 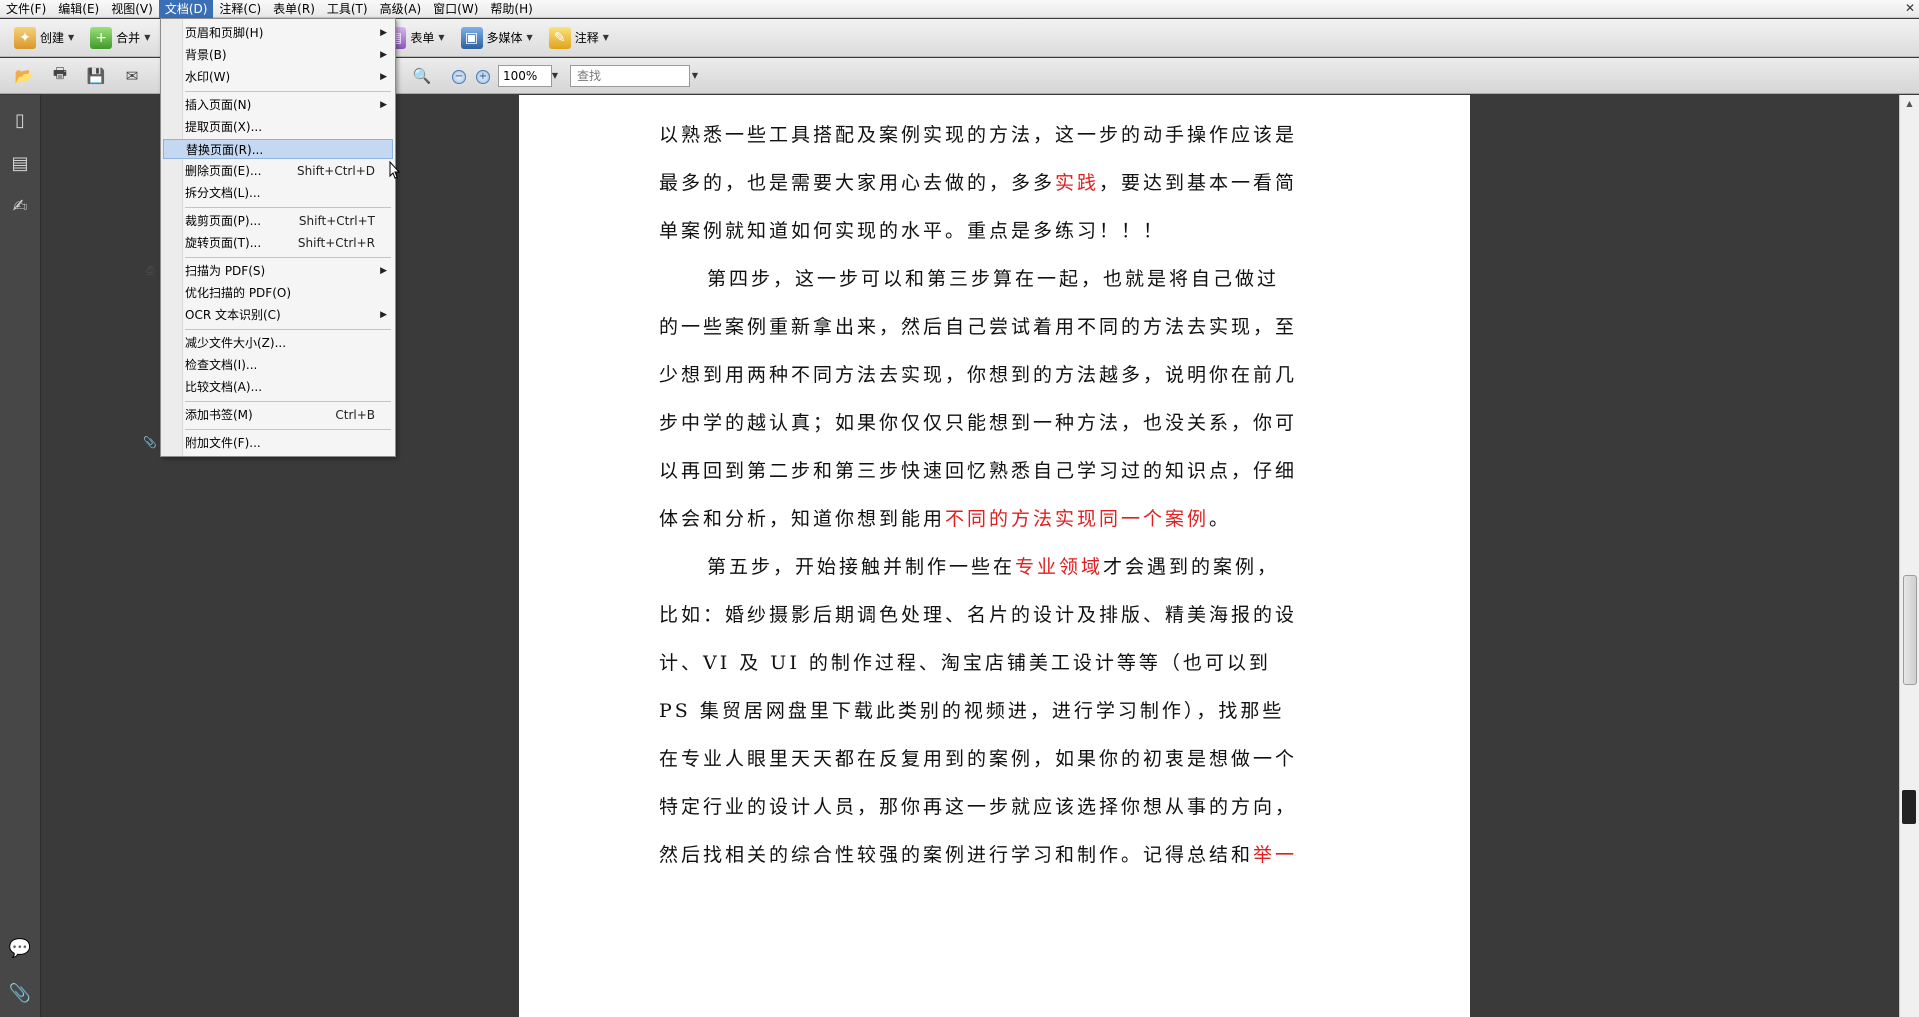 What do you see at coordinates (150, 270) in the screenshot?
I see `scanner-icon: ⎙` at bounding box center [150, 270].